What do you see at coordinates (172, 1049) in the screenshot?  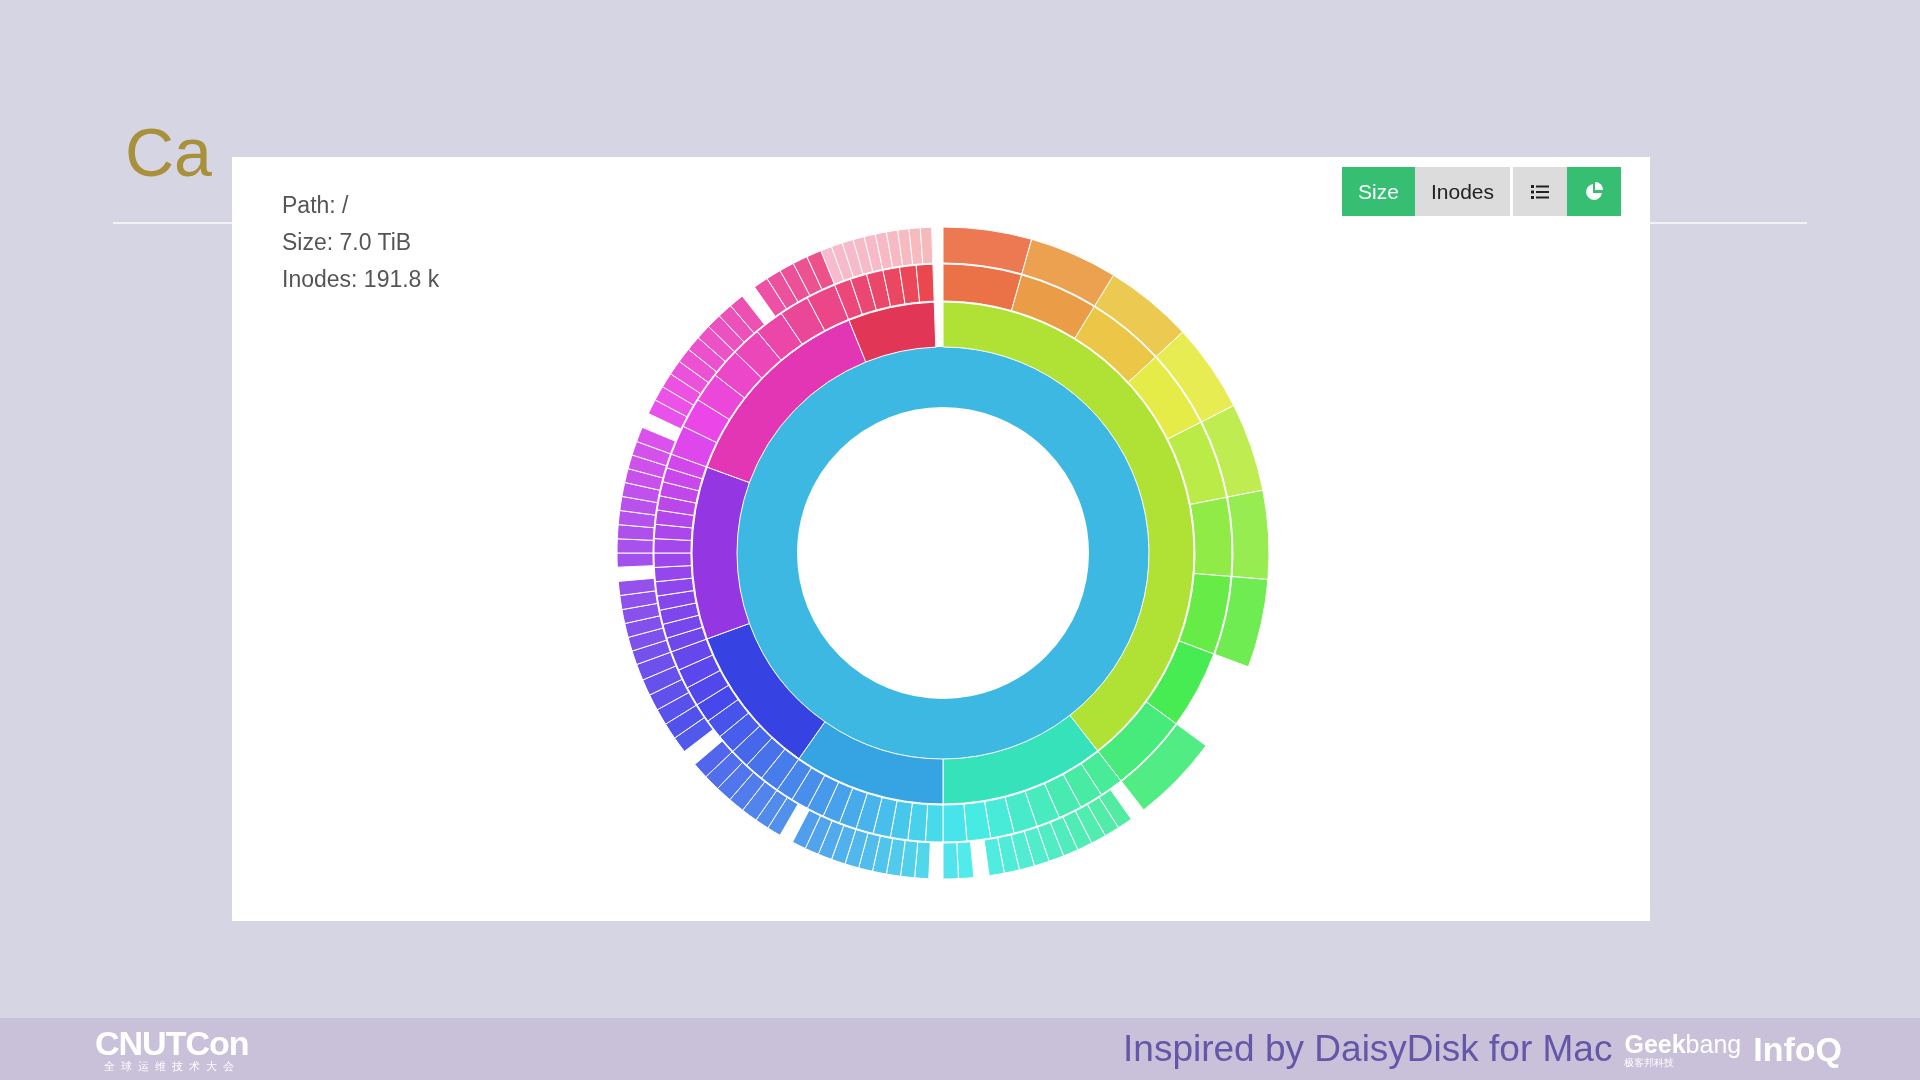 I see `conference-logo: CNUTCon 全球运维技术大会` at bounding box center [172, 1049].